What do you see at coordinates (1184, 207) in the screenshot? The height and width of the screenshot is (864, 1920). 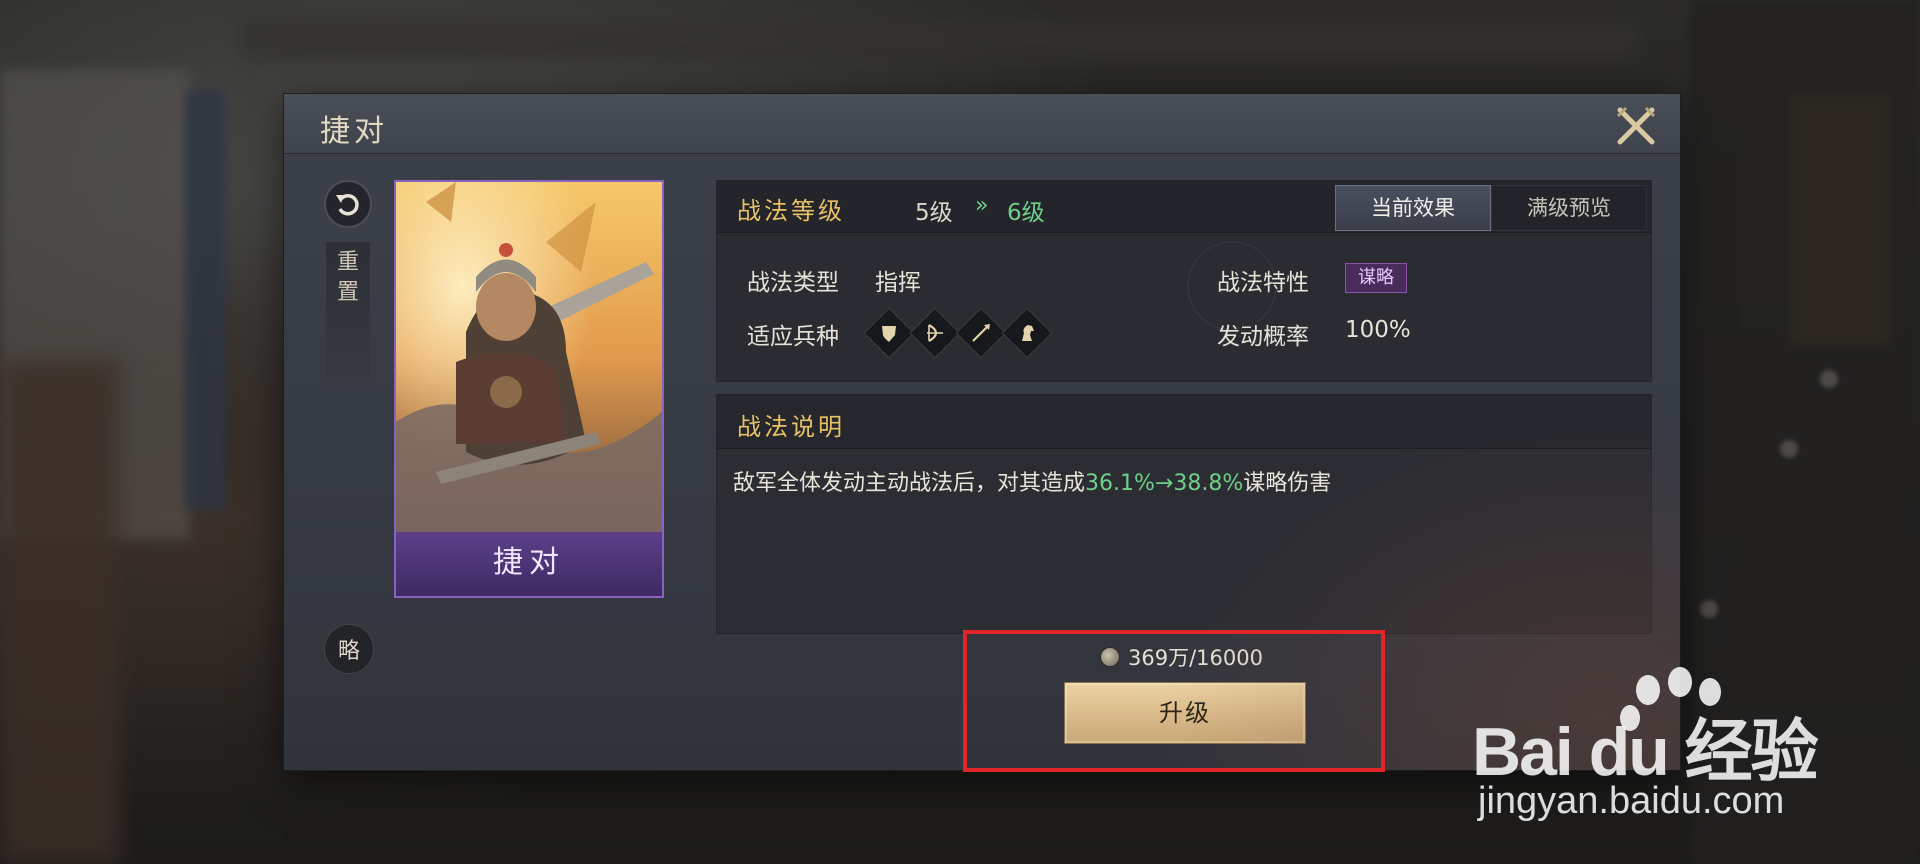 I see `level-header: 战法等级 5级 » 6级 当前效果 满级预览` at bounding box center [1184, 207].